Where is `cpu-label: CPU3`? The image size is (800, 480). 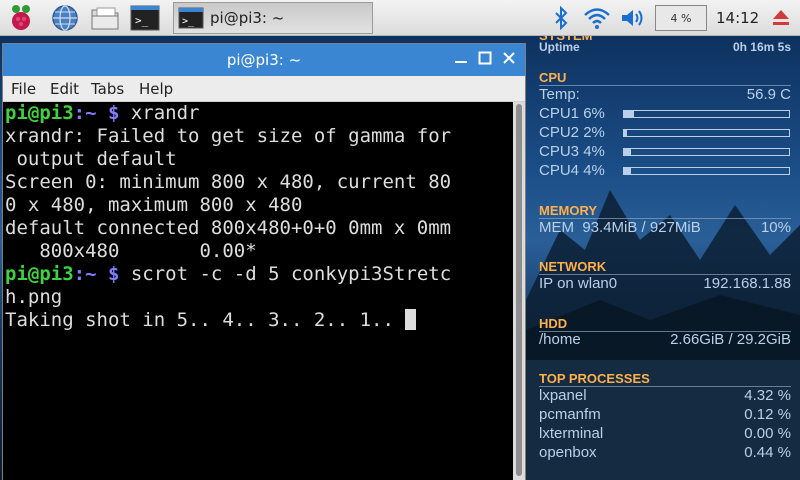 cpu-label: CPU3 is located at coordinates (559, 151).